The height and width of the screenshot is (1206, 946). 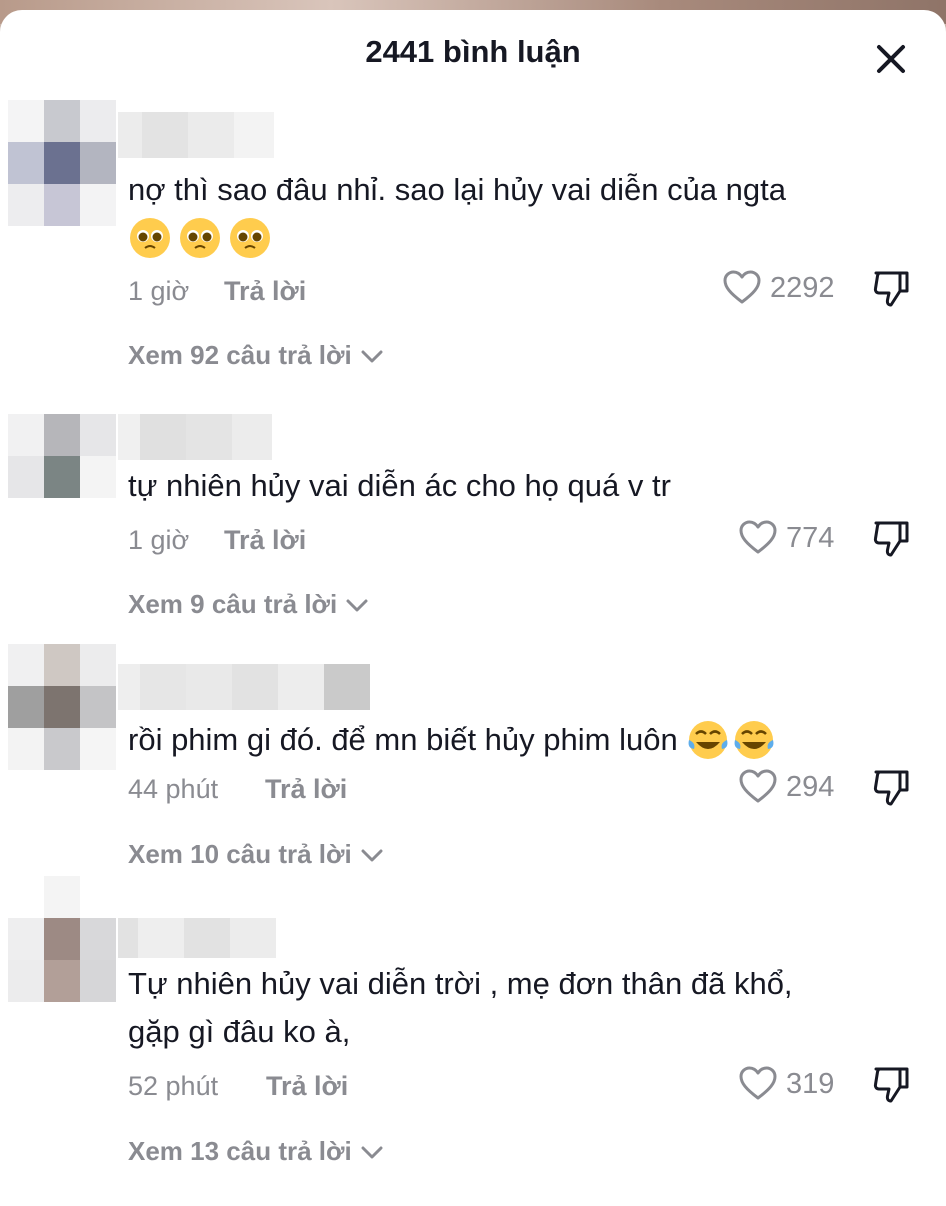 I want to click on like-button: 319, so click(x=786, y=1084).